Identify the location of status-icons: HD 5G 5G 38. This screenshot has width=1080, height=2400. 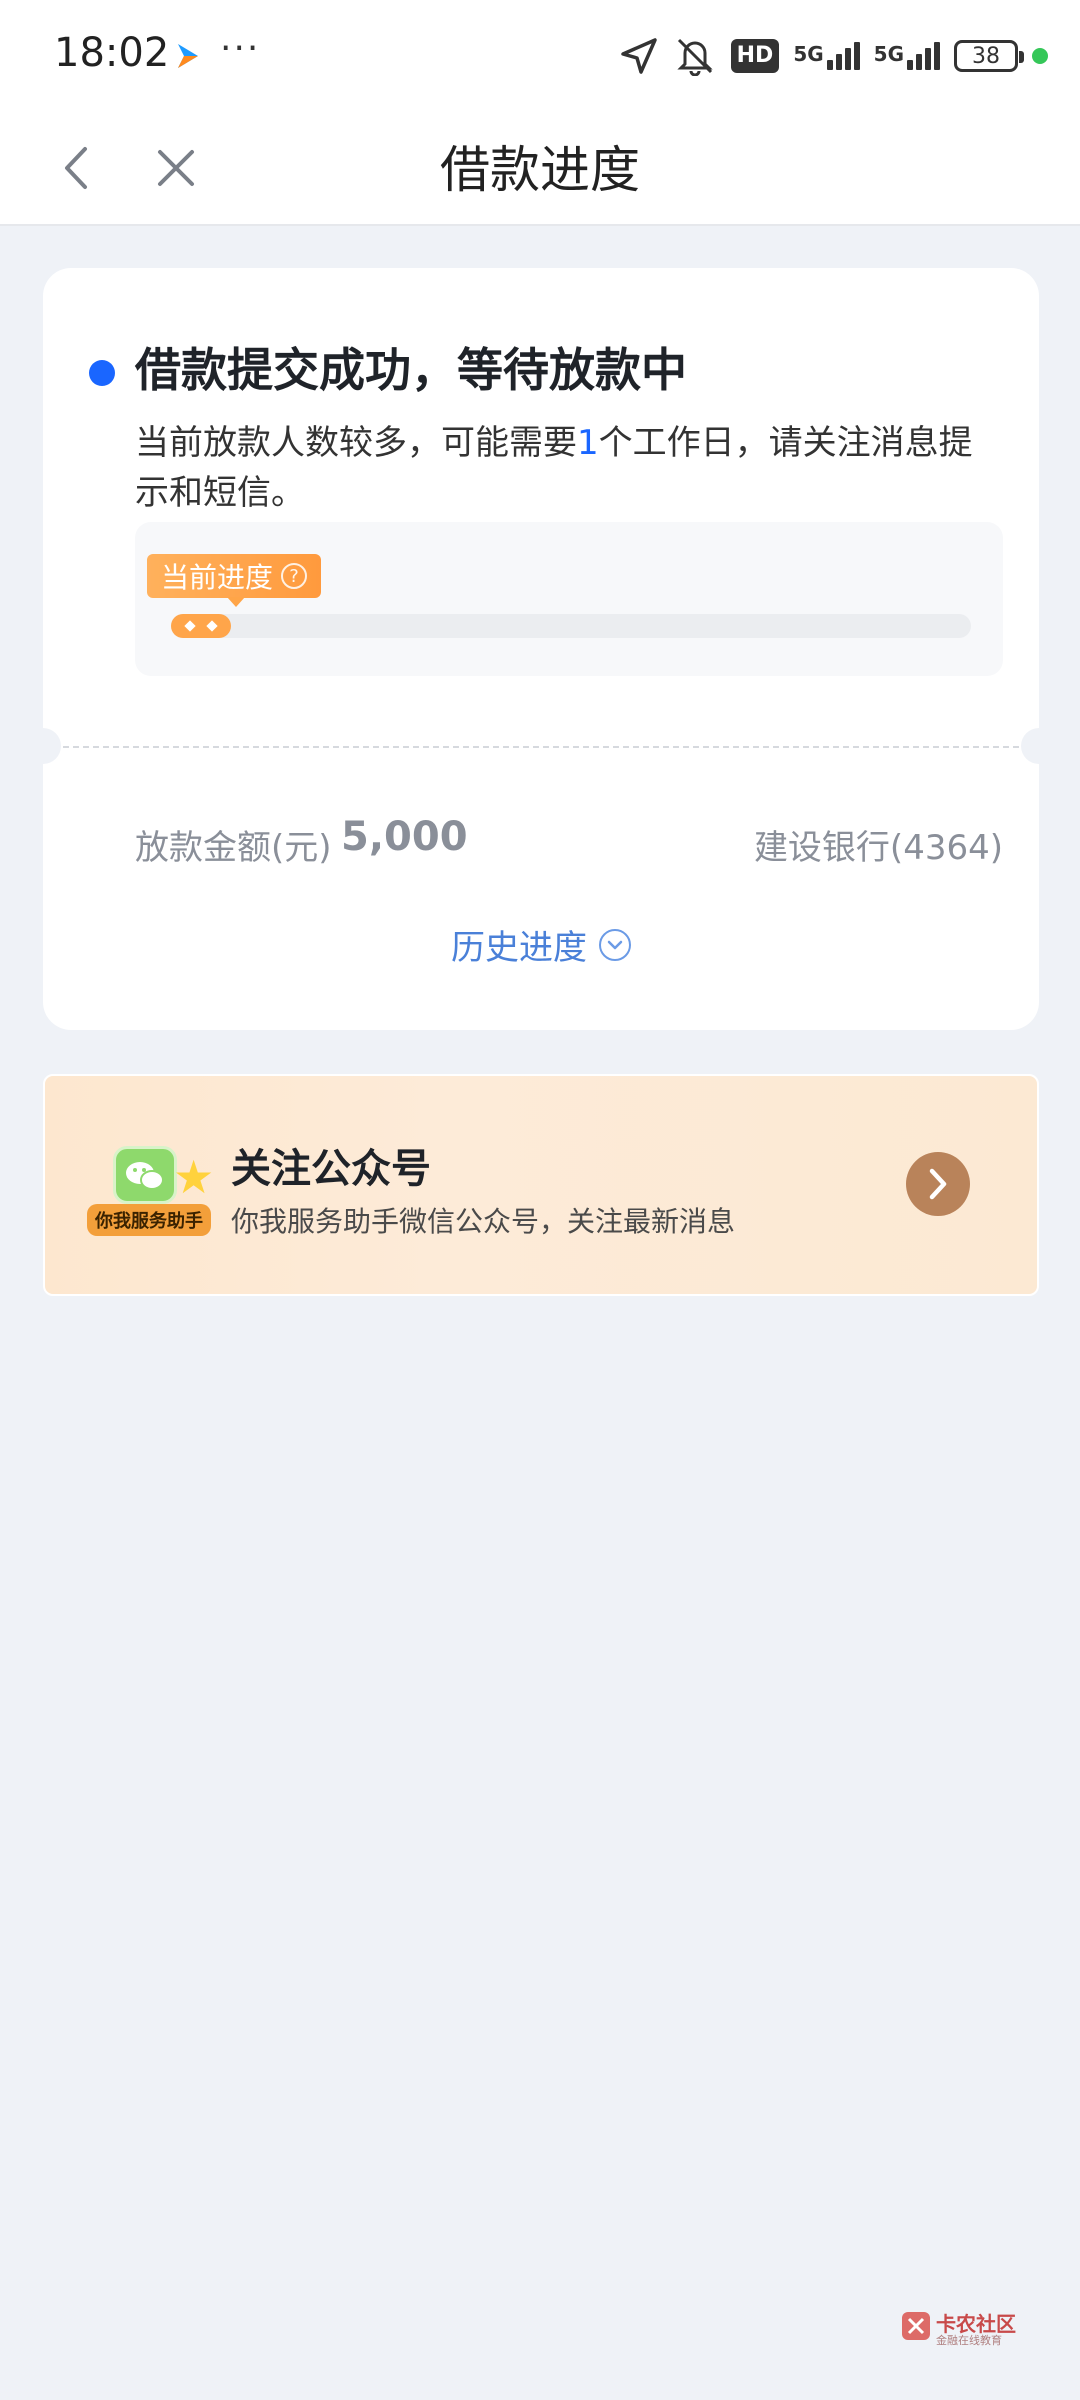
(833, 56).